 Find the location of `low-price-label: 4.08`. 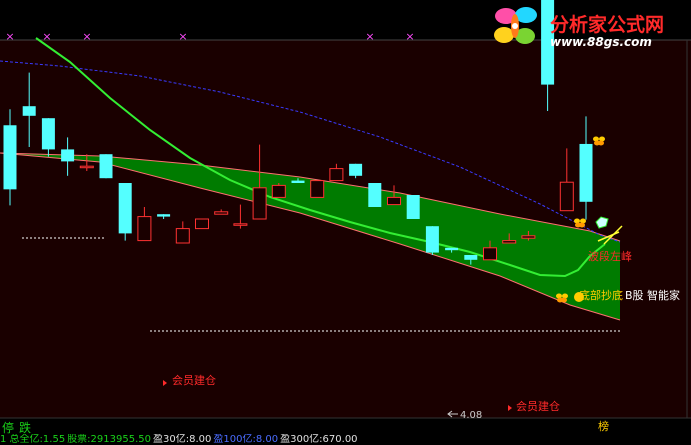

low-price-label: 4.08 is located at coordinates (471, 415).